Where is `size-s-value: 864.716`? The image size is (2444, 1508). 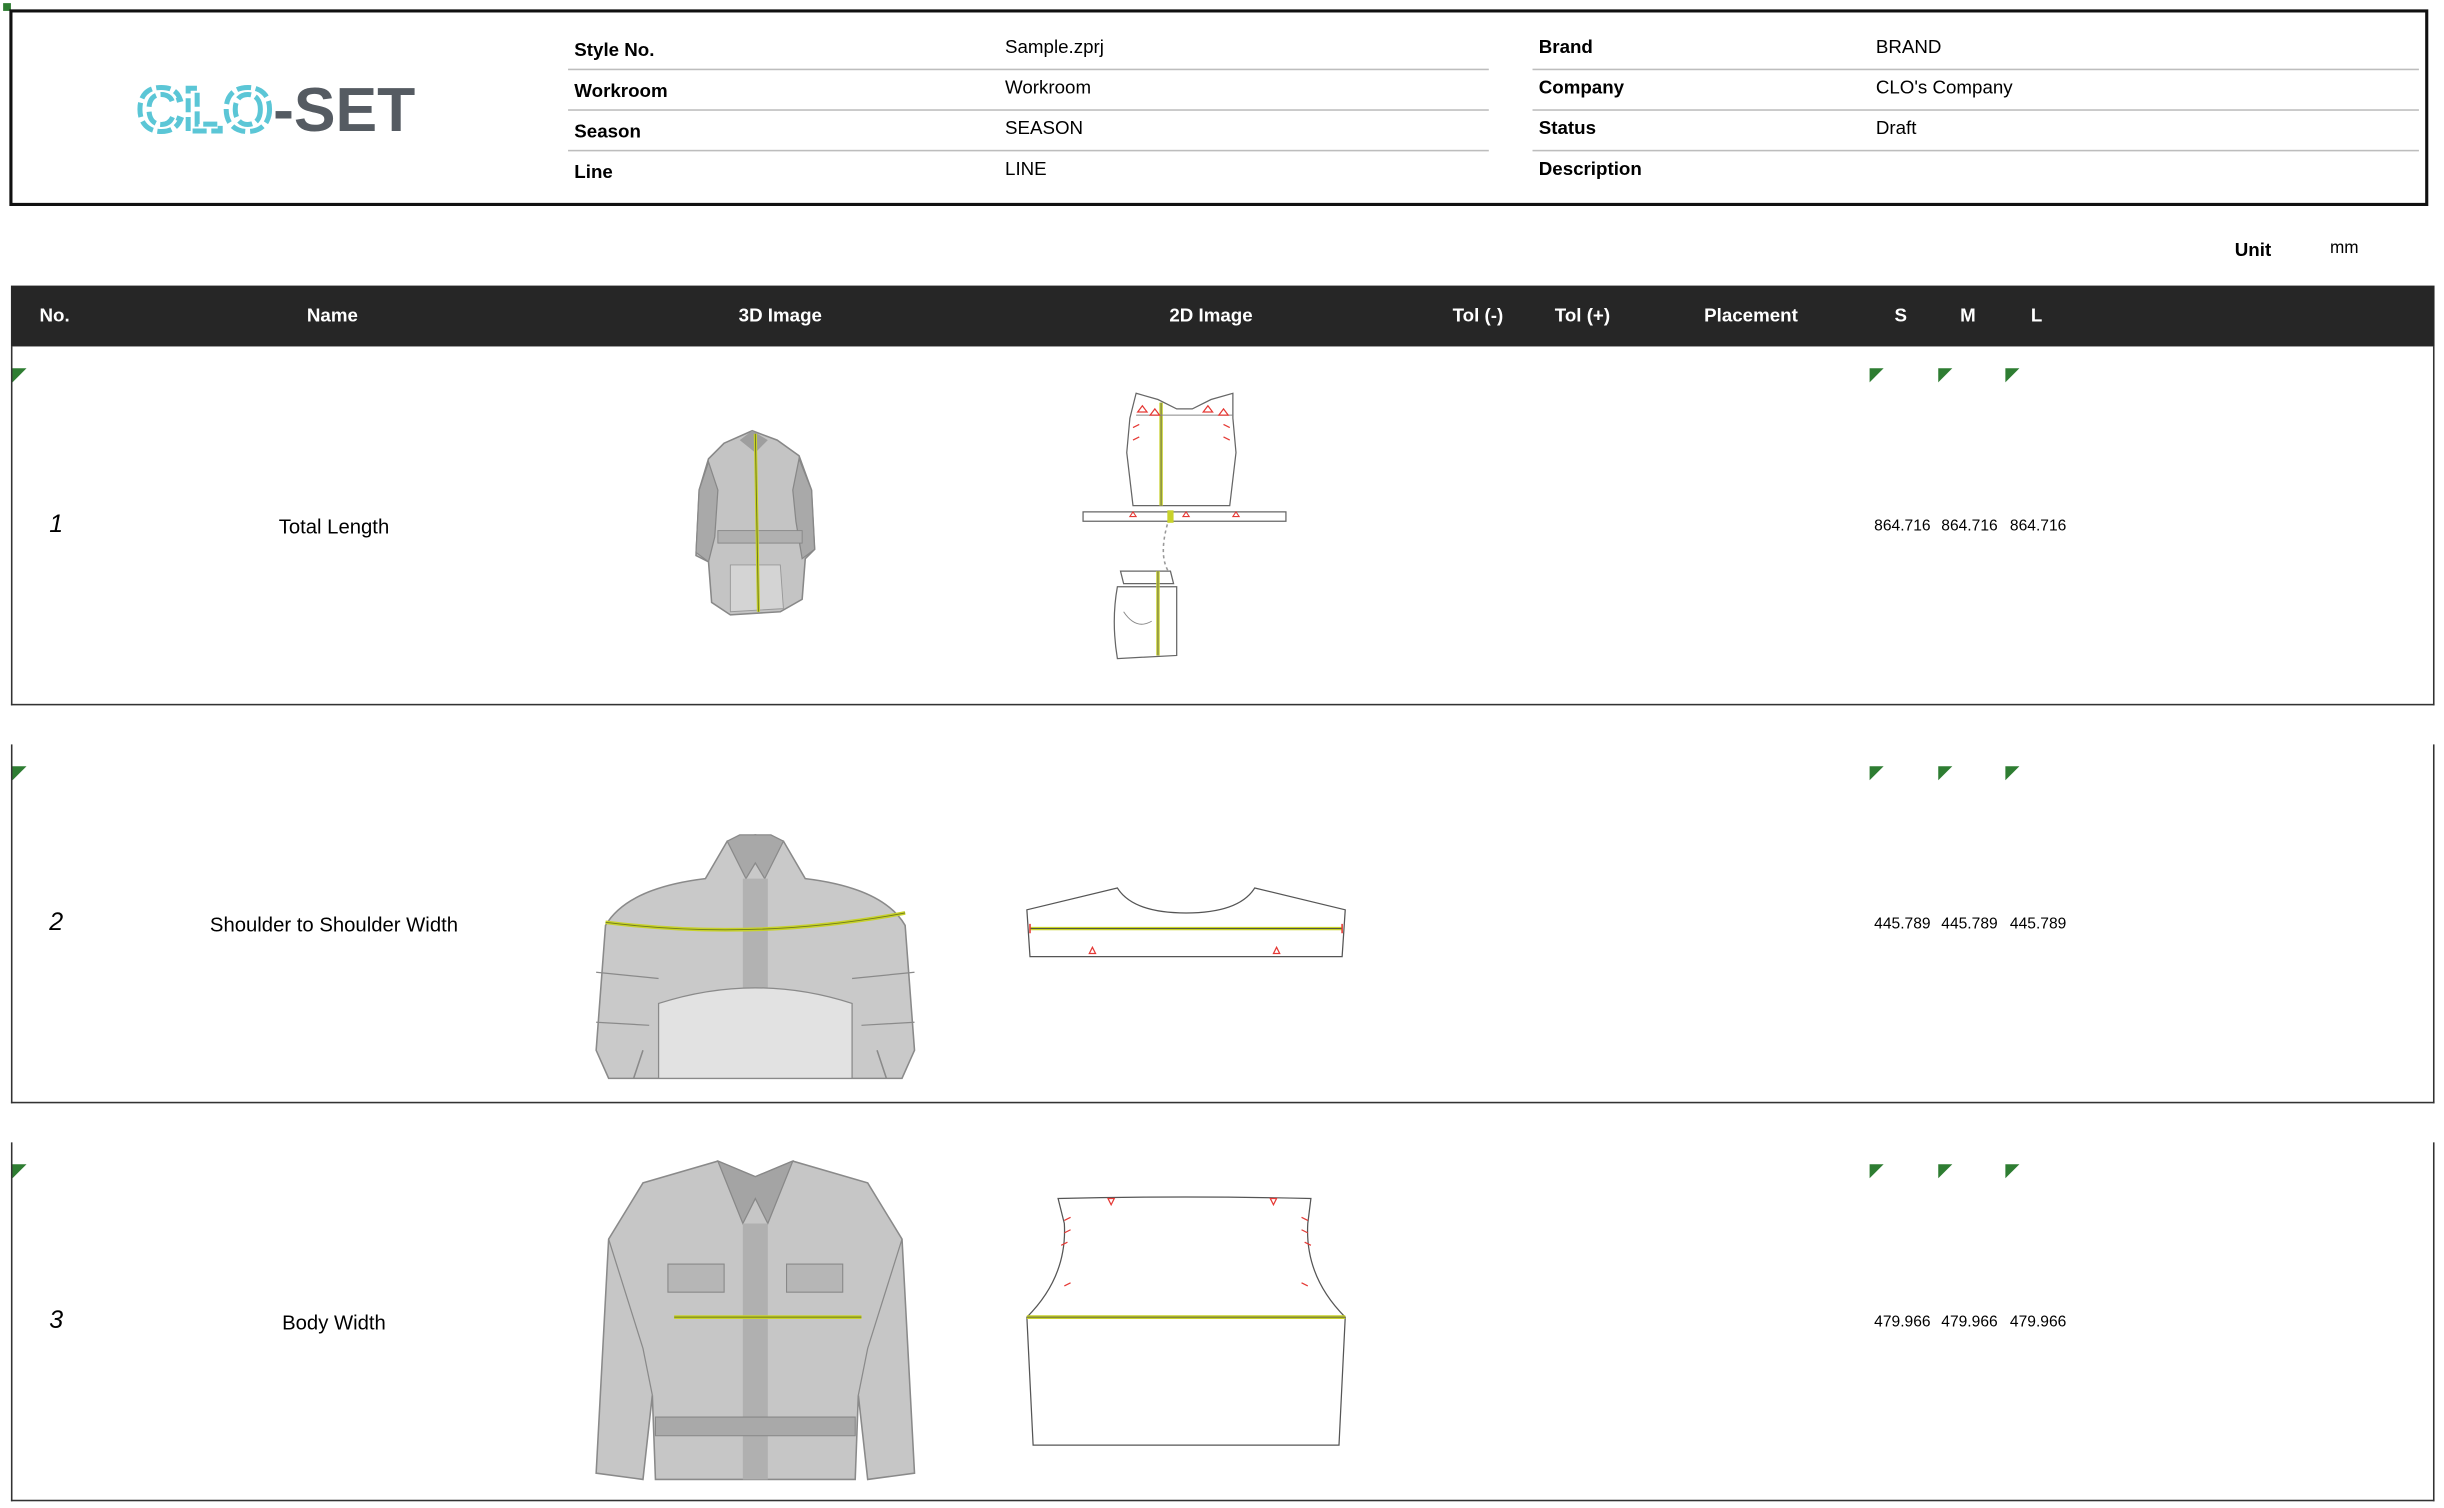
size-s-value: 864.716 is located at coordinates (1902, 527).